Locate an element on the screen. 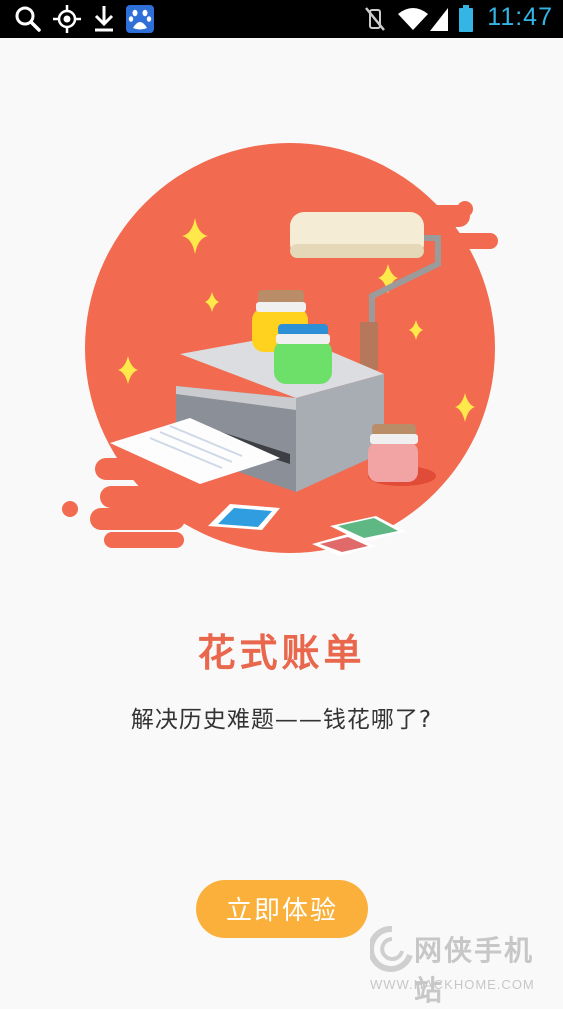 This screenshot has width=563, height=1009. watermark-logo-icon is located at coordinates (391, 948).